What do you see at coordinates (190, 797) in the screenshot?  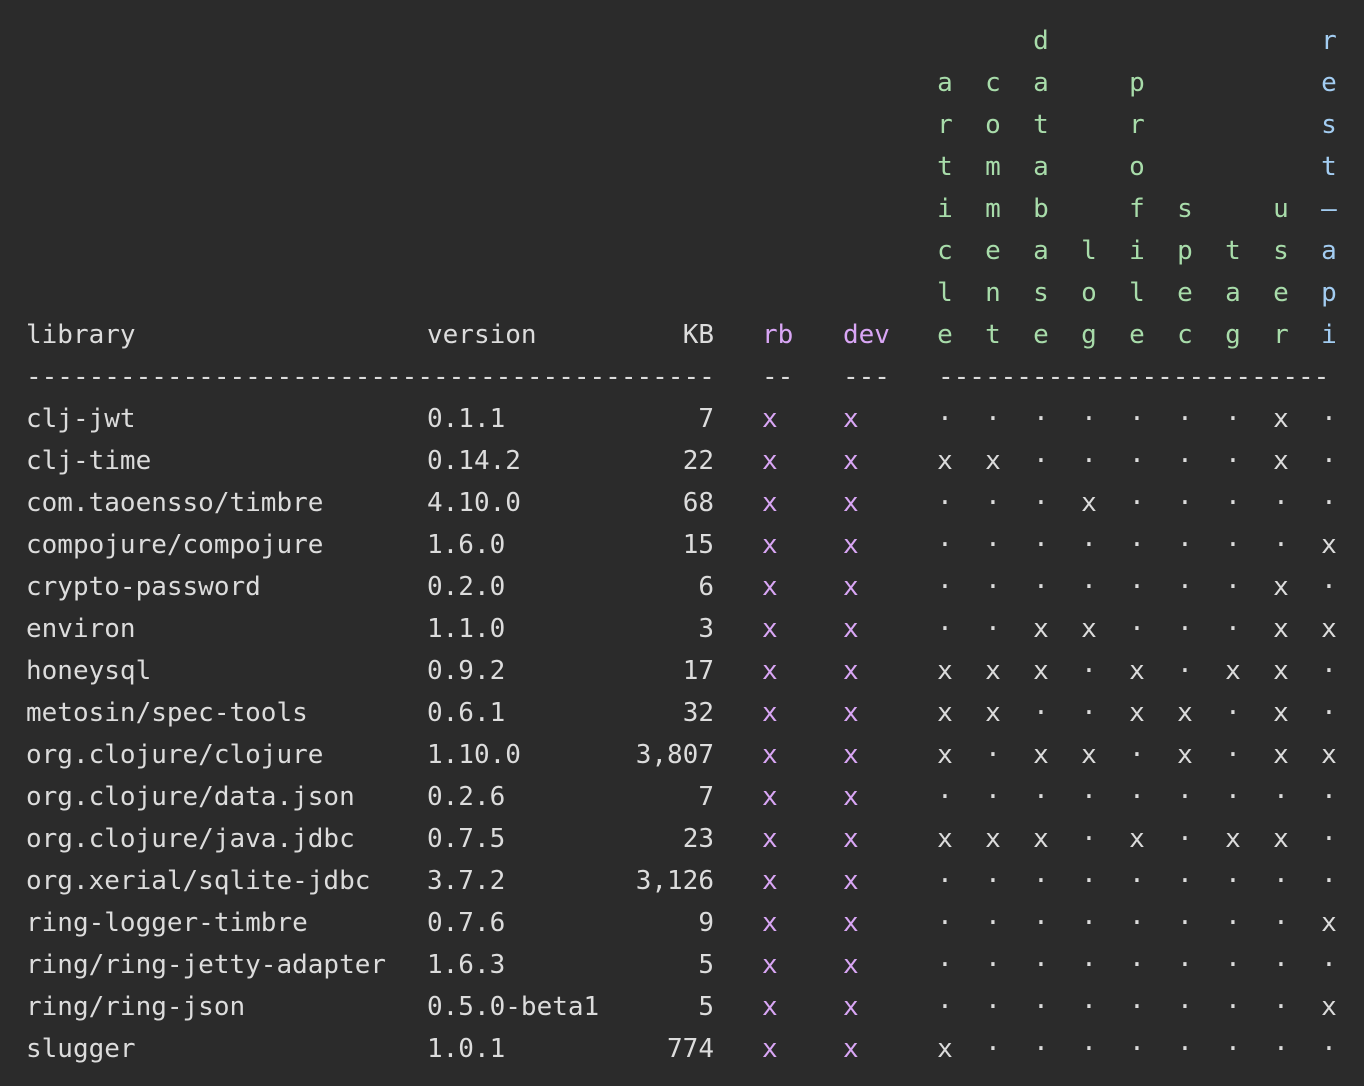 I see `cell-library: org.clojure/data.json` at bounding box center [190, 797].